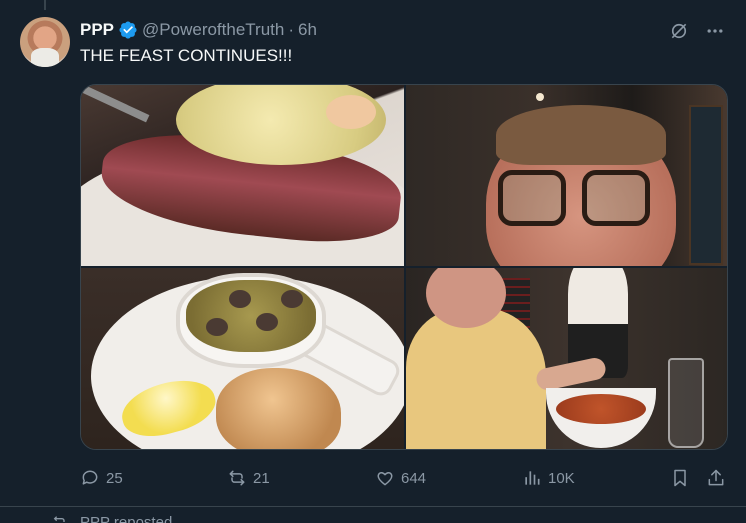  Describe the element at coordinates (581, 135) in the screenshot. I see `hair-shape` at that location.